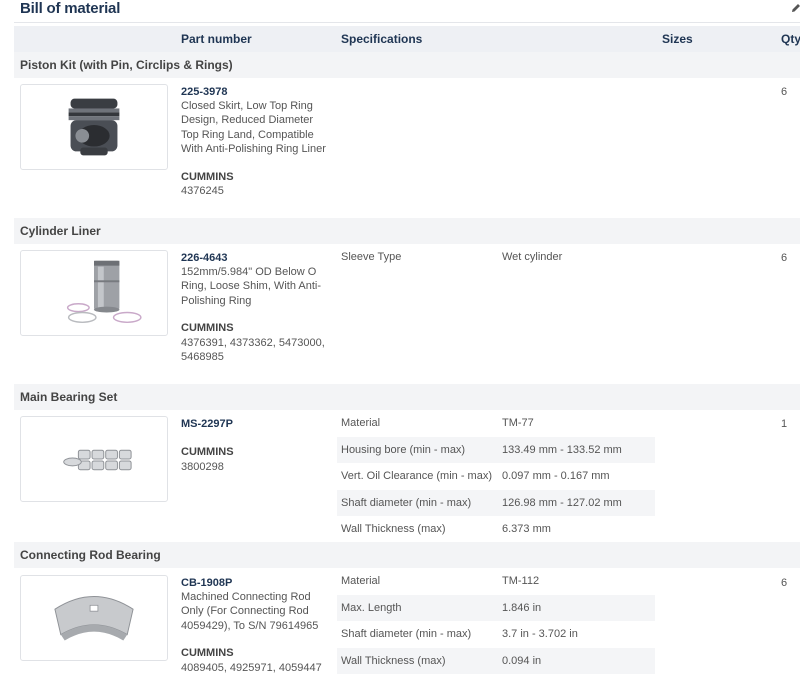 Image resolution: width=800 pixels, height=685 pixels. Describe the element at coordinates (216, 39) in the screenshot. I see `column-header-part-number: Part number` at that location.